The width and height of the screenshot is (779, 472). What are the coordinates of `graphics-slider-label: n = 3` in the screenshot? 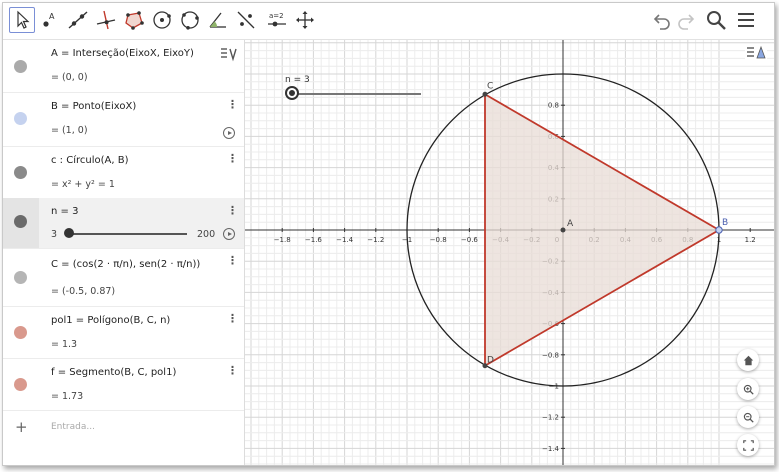 It's located at (297, 80).